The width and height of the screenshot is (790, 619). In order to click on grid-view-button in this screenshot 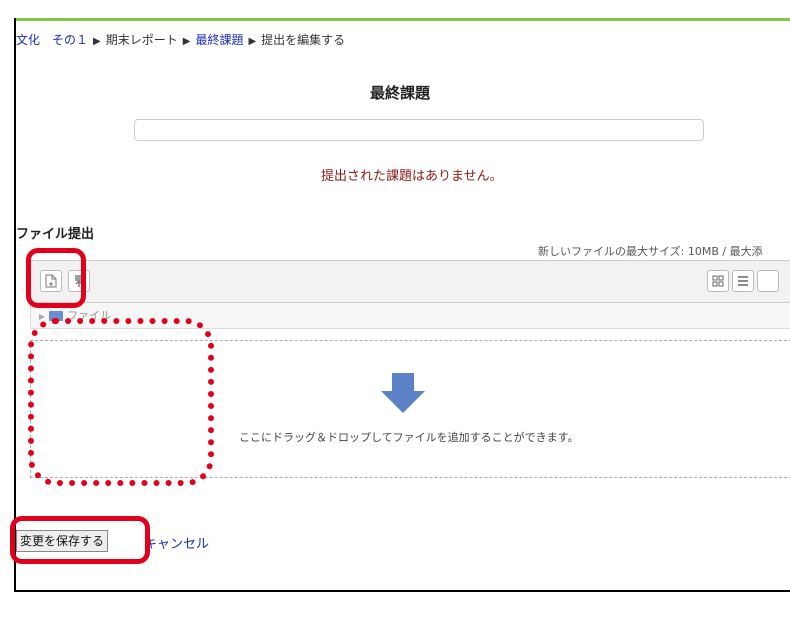, I will do `click(718, 281)`.